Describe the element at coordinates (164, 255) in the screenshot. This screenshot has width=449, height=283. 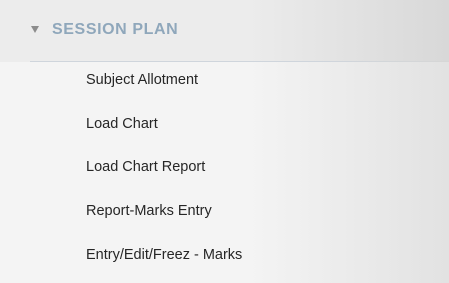
I see `menu-item-entry-edit-freez-marks: Entry/Edit/Freez - Marks` at that location.